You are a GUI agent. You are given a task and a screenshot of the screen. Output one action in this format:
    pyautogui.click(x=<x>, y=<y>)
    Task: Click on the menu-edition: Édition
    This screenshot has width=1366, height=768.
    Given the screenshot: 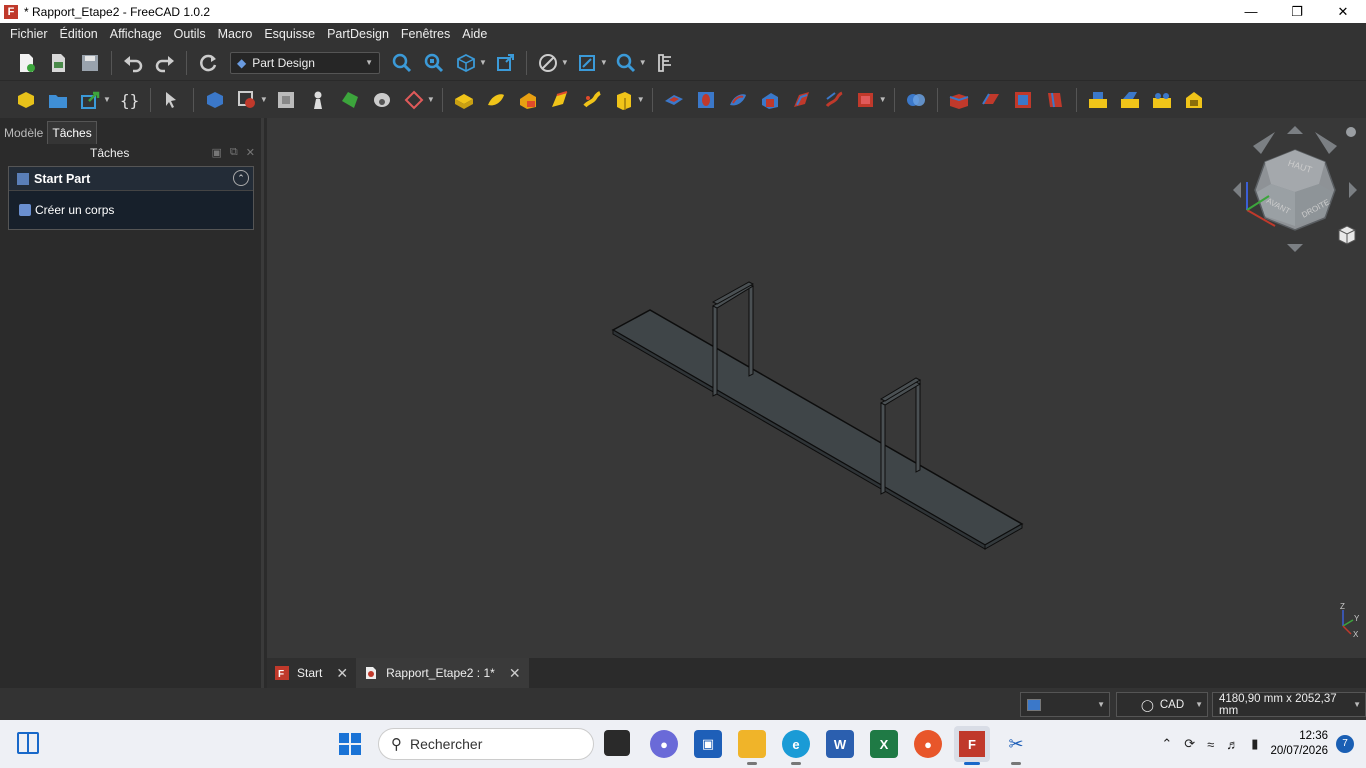 What is the action you would take?
    pyautogui.click(x=79, y=34)
    